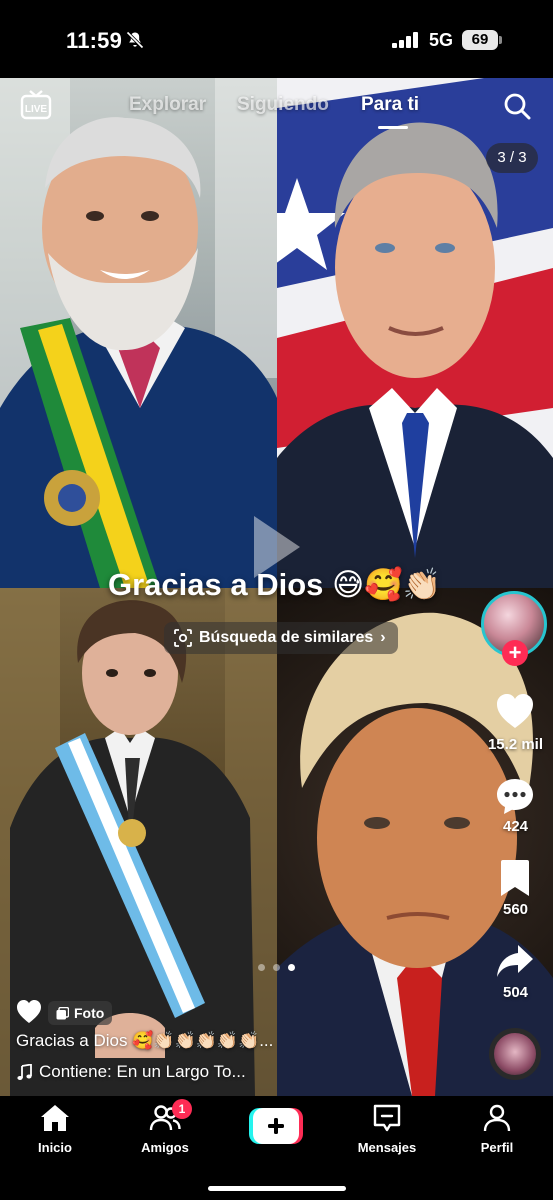  What do you see at coordinates (165, 1147) in the screenshot?
I see `nav-amigos-label: Amigos` at bounding box center [165, 1147].